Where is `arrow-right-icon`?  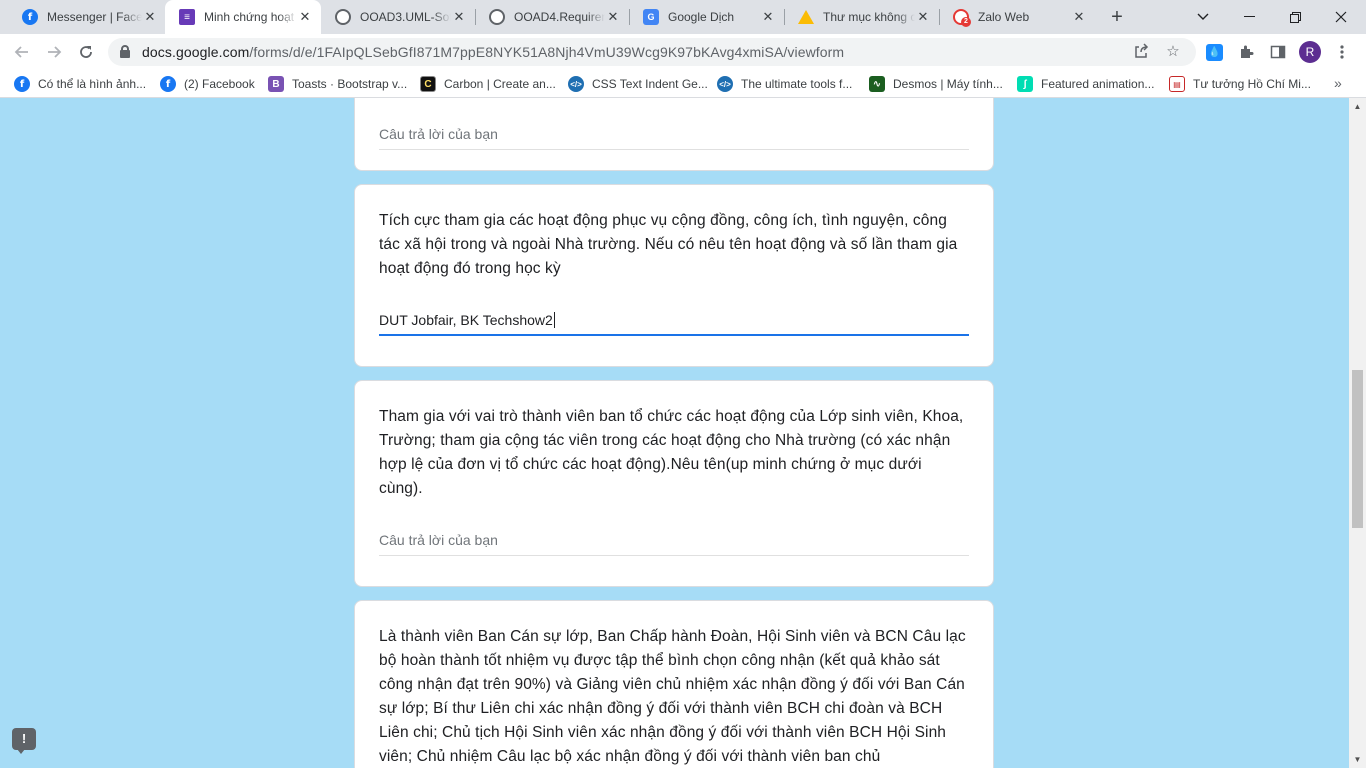 arrow-right-icon is located at coordinates (55, 52).